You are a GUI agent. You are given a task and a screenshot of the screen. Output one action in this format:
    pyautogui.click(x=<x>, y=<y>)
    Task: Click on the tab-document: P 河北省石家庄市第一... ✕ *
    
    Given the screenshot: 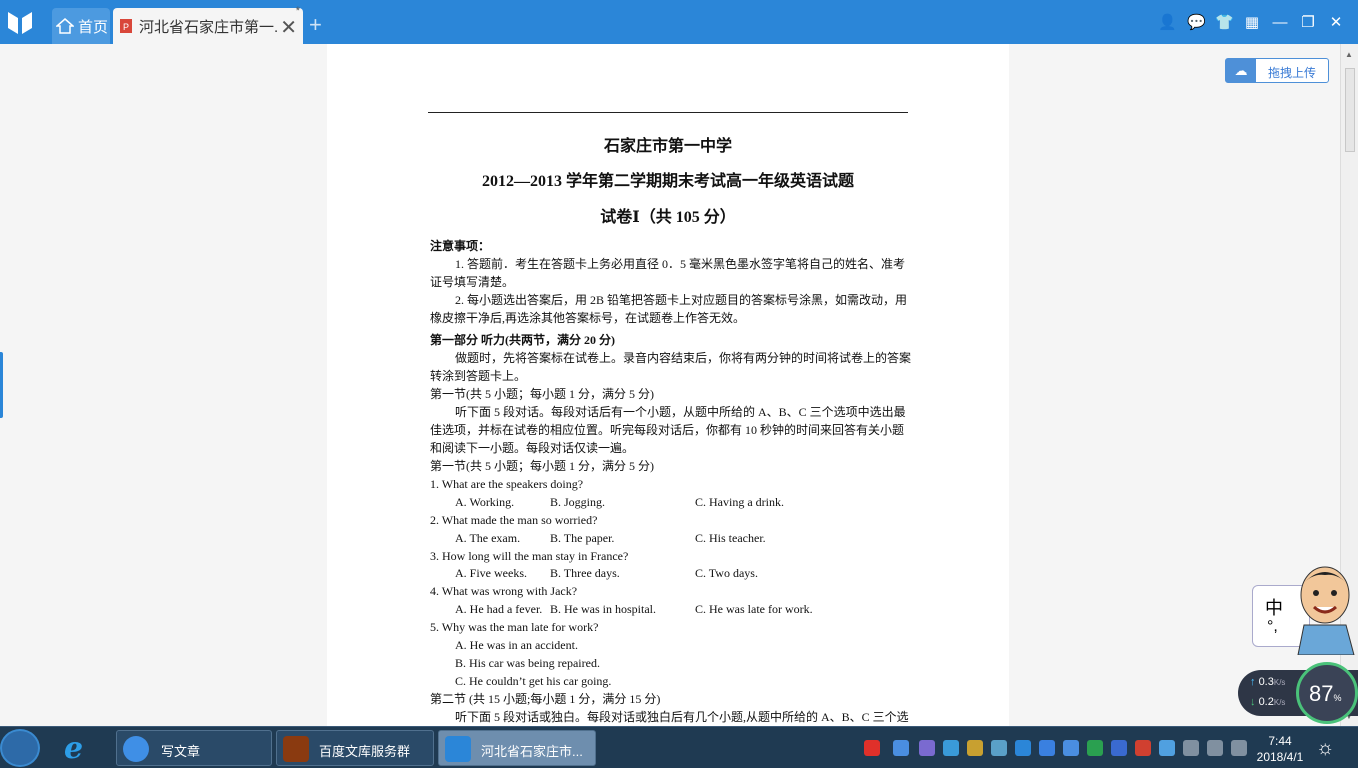 What is the action you would take?
    pyautogui.click(x=208, y=24)
    